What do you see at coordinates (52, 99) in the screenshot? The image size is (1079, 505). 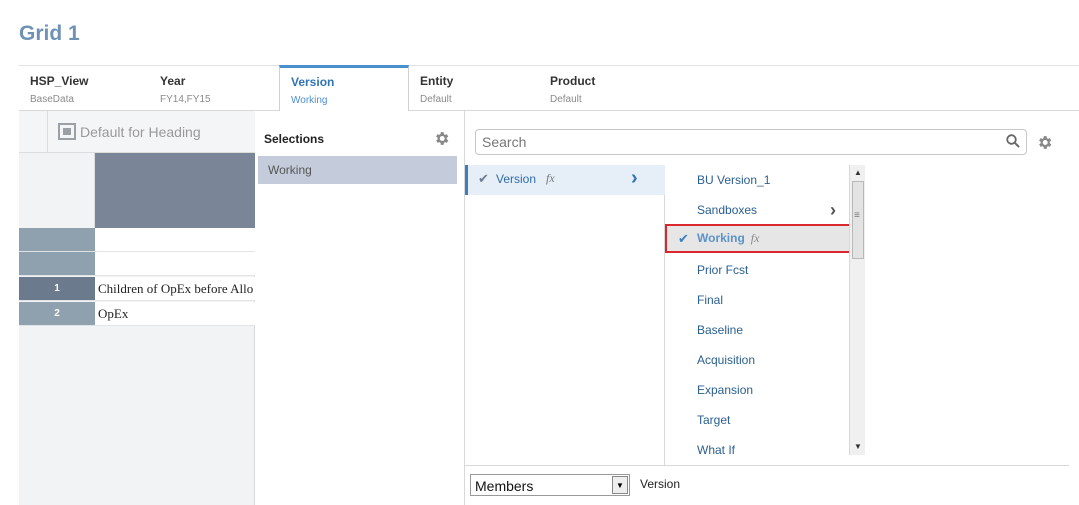 I see `dimension-value: BaseData` at bounding box center [52, 99].